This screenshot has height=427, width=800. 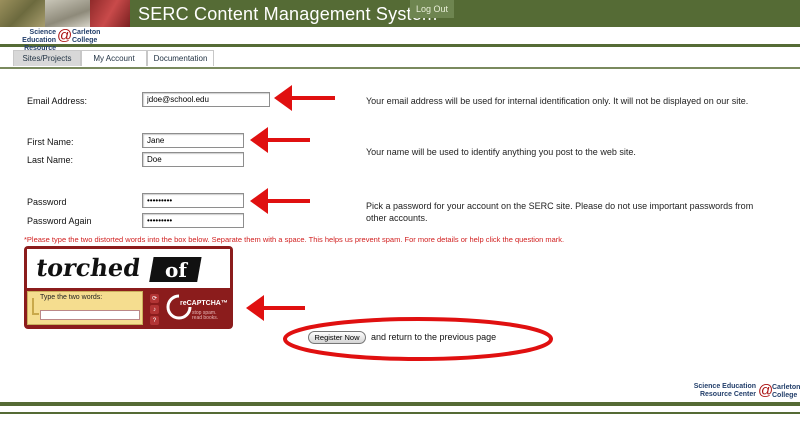 I want to click on footer-carleton-logo: Carleton College, so click(x=786, y=392).